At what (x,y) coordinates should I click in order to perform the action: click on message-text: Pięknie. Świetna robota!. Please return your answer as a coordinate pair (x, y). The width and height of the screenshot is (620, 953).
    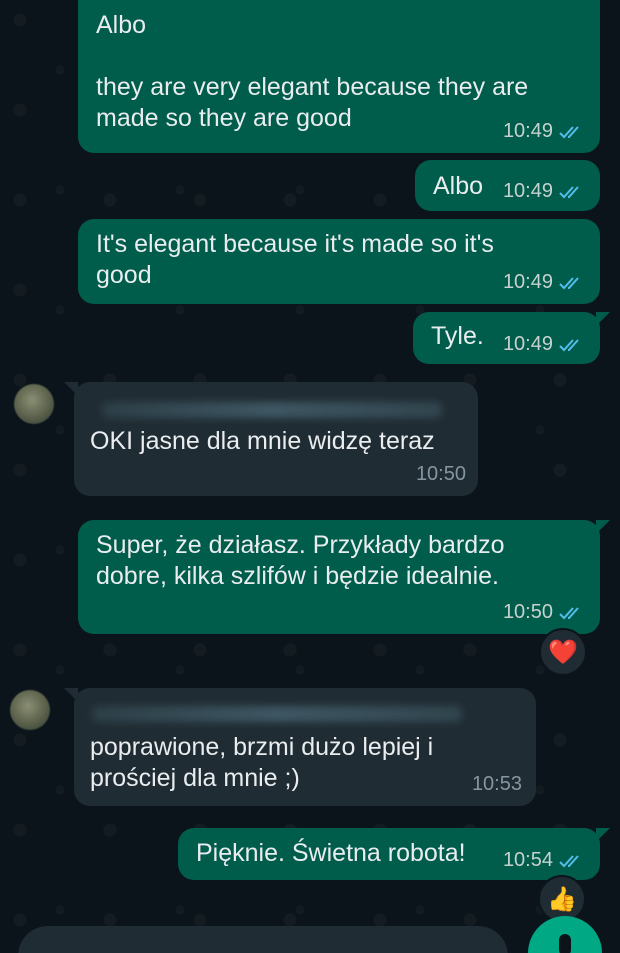
    Looking at the image, I should click on (331, 853).